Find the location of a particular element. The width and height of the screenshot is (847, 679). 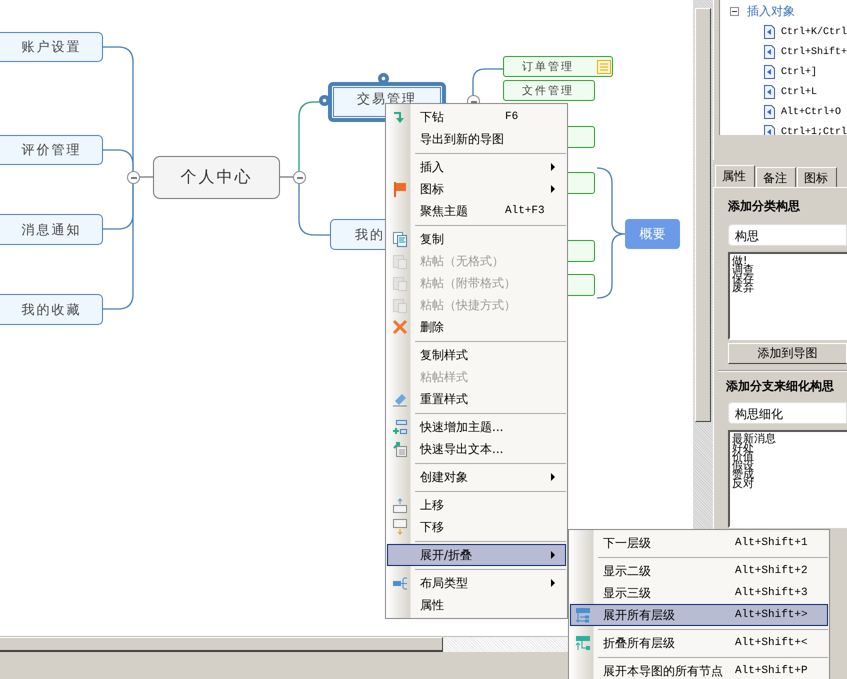

menu-item: 展开/折叠 is located at coordinates (476, 555).